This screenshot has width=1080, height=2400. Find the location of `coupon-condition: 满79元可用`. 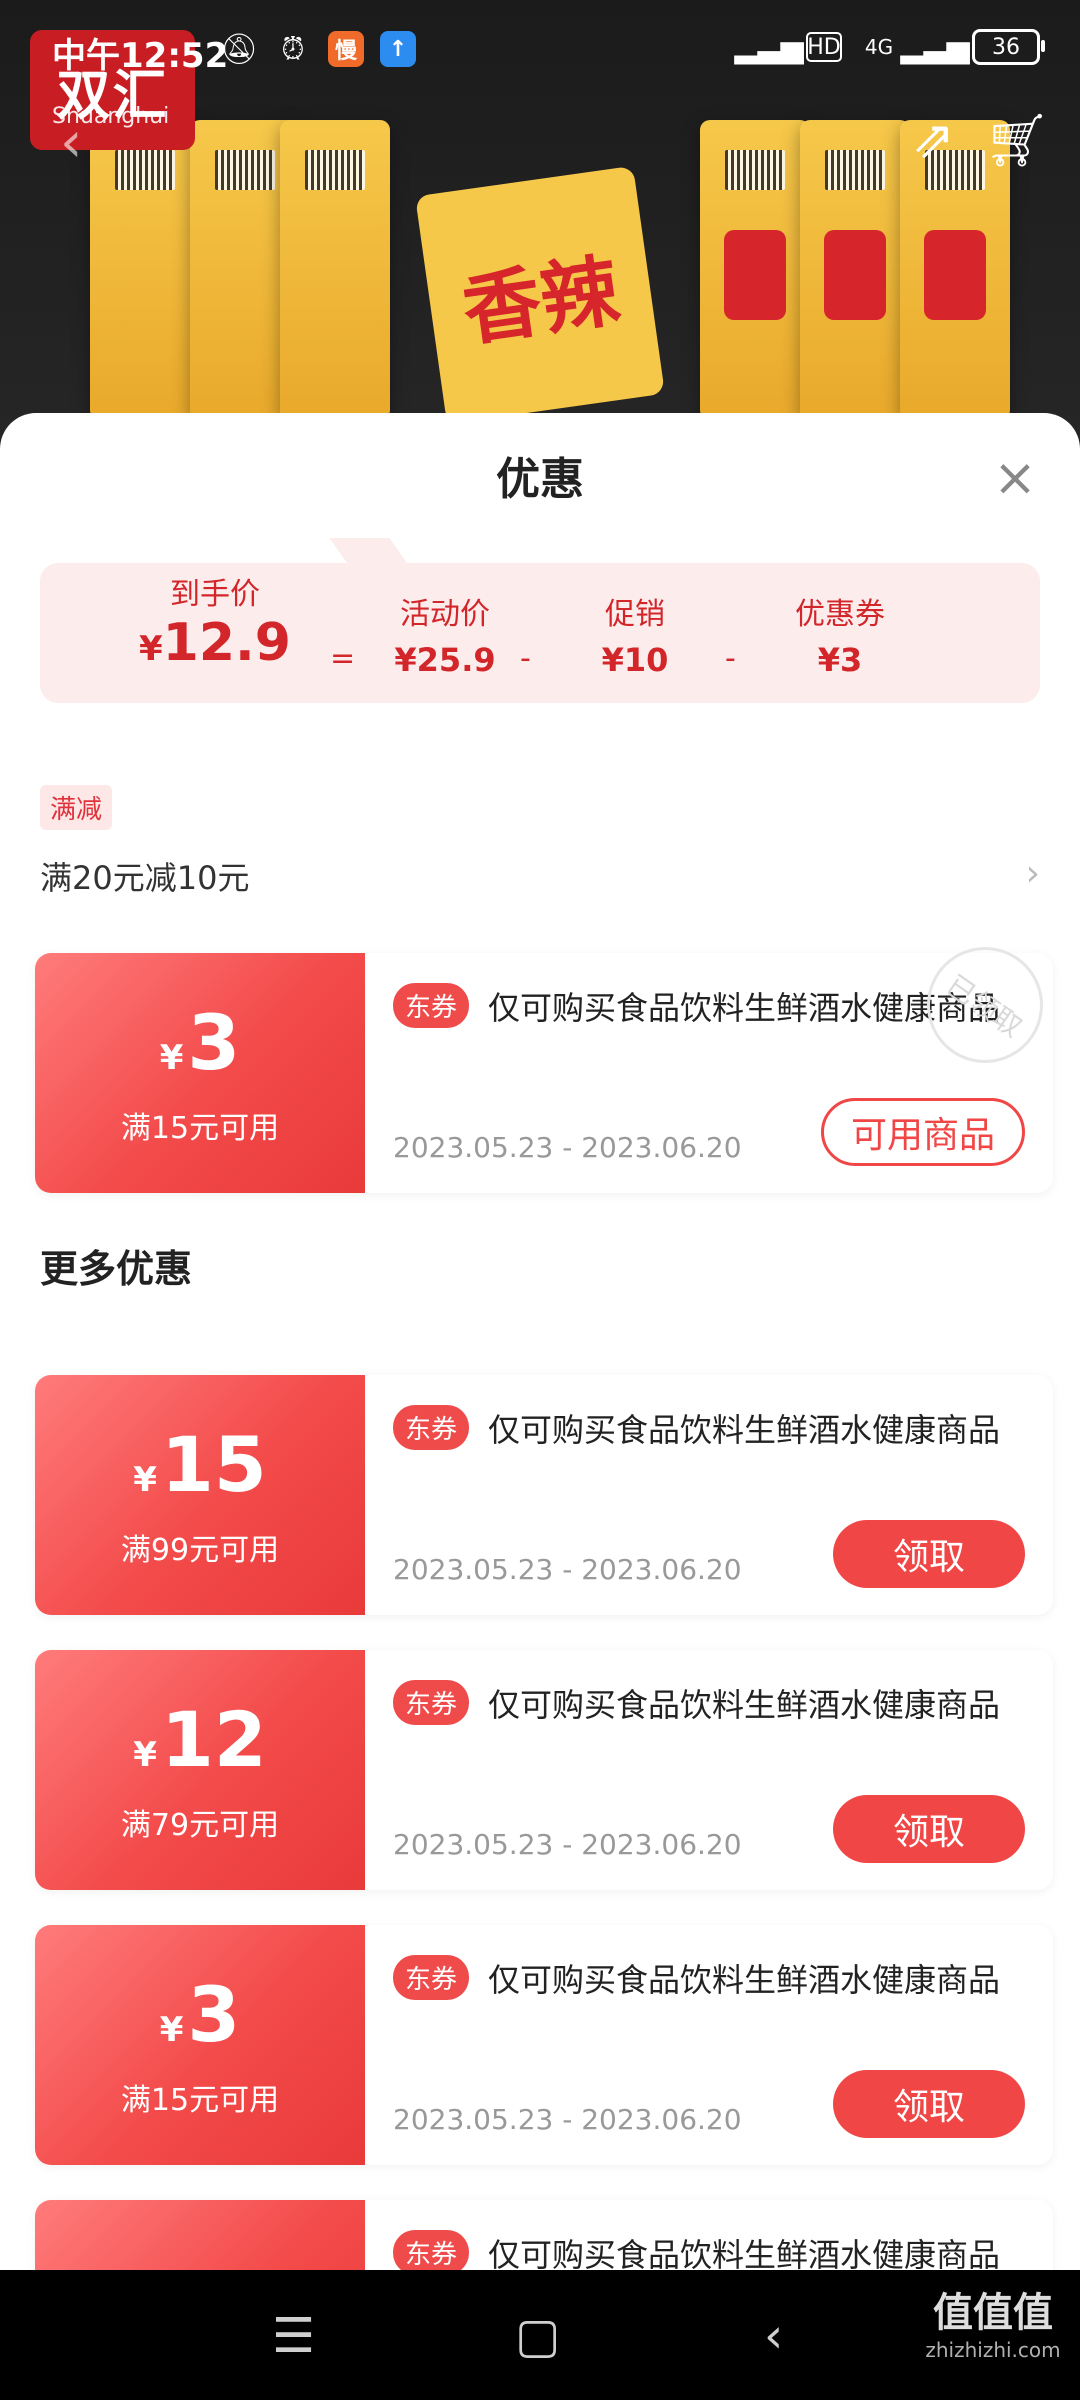

coupon-condition: 满79元可用 is located at coordinates (200, 1825).